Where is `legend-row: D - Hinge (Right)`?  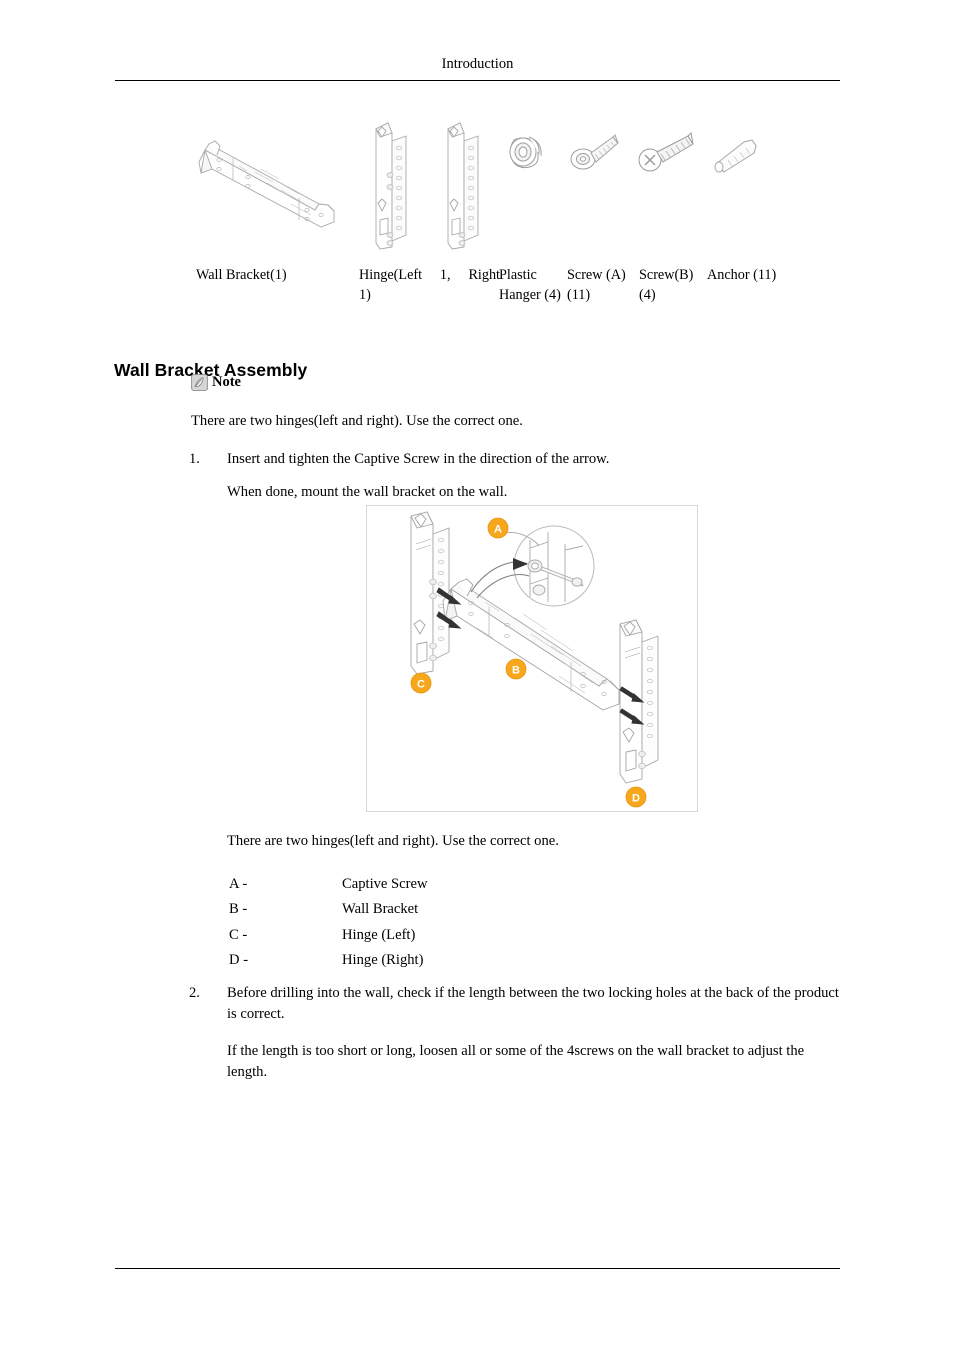
legend-row: D - Hinge (Right) is located at coordinates (439, 960).